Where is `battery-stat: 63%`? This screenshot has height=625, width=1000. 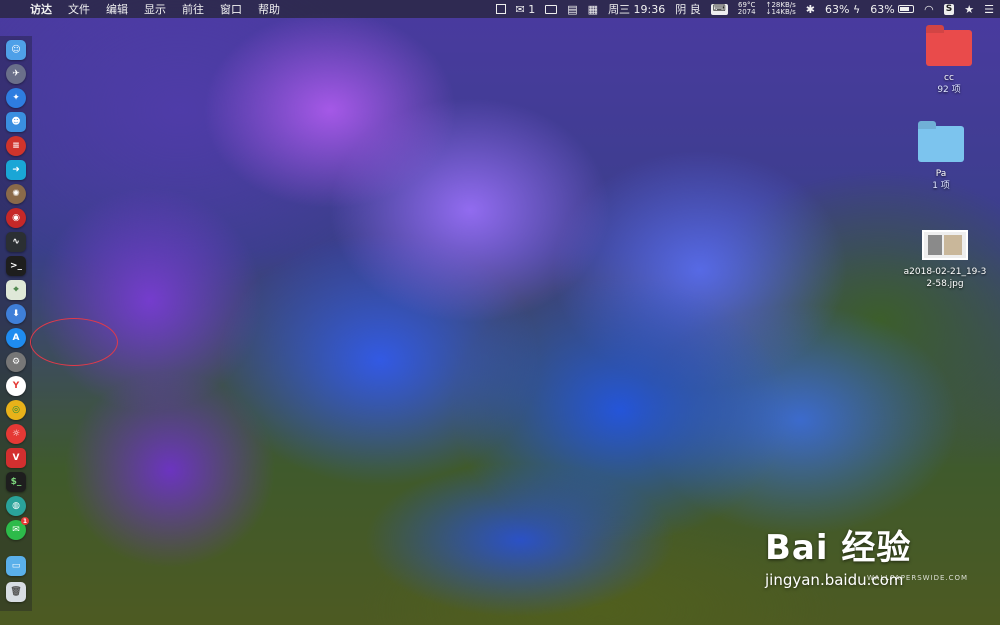 battery-stat: 63% is located at coordinates (892, 9).